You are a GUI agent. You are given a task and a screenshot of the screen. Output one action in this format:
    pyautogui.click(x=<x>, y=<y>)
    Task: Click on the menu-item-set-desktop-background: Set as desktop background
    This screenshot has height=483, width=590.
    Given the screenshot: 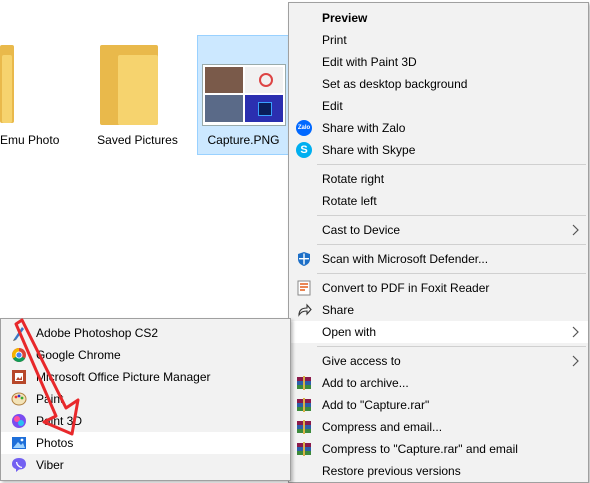 What is the action you would take?
    pyautogui.click(x=438, y=84)
    